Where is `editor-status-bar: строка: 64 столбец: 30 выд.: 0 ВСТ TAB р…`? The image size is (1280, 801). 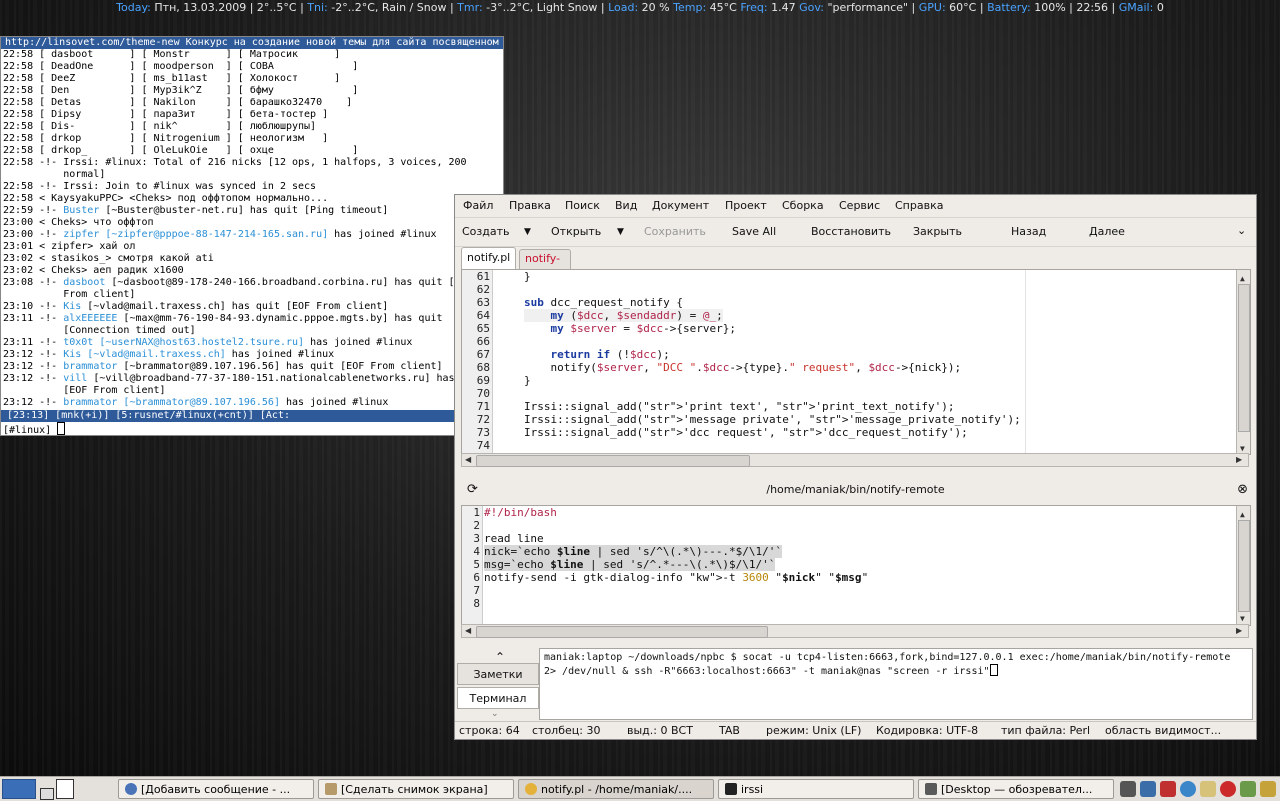 editor-status-bar: строка: 64 столбец: 30 выд.: 0 ВСТ TAB р… is located at coordinates (855, 730).